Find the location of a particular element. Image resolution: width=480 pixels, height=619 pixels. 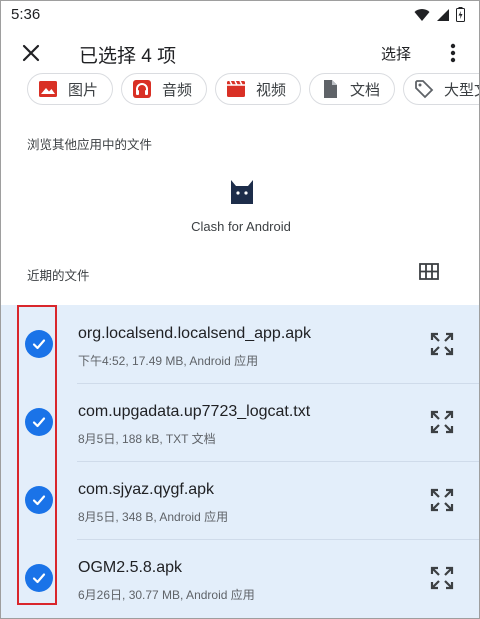

more-options-button is located at coordinates (453, 53).